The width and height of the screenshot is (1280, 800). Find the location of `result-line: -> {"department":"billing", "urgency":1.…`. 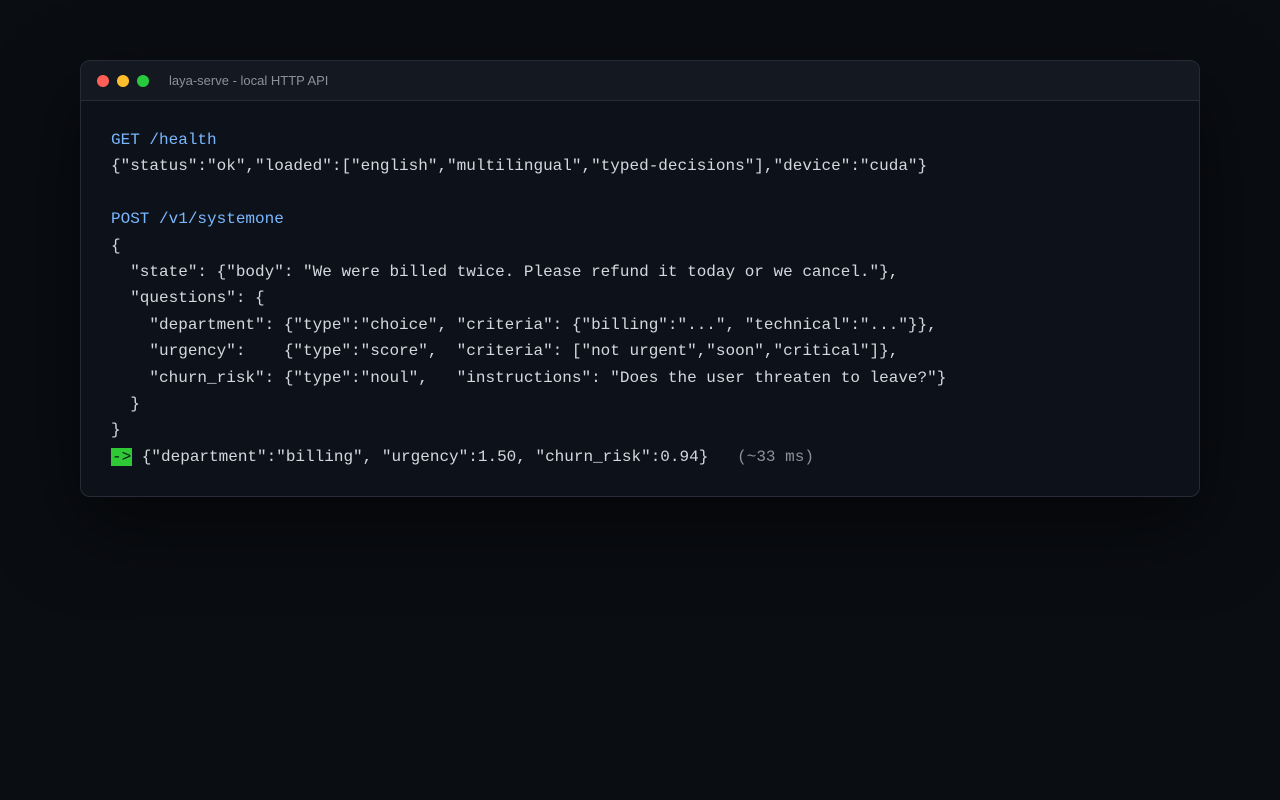

result-line: -> {"department":"billing", "urgency":1.… is located at coordinates (640, 457).